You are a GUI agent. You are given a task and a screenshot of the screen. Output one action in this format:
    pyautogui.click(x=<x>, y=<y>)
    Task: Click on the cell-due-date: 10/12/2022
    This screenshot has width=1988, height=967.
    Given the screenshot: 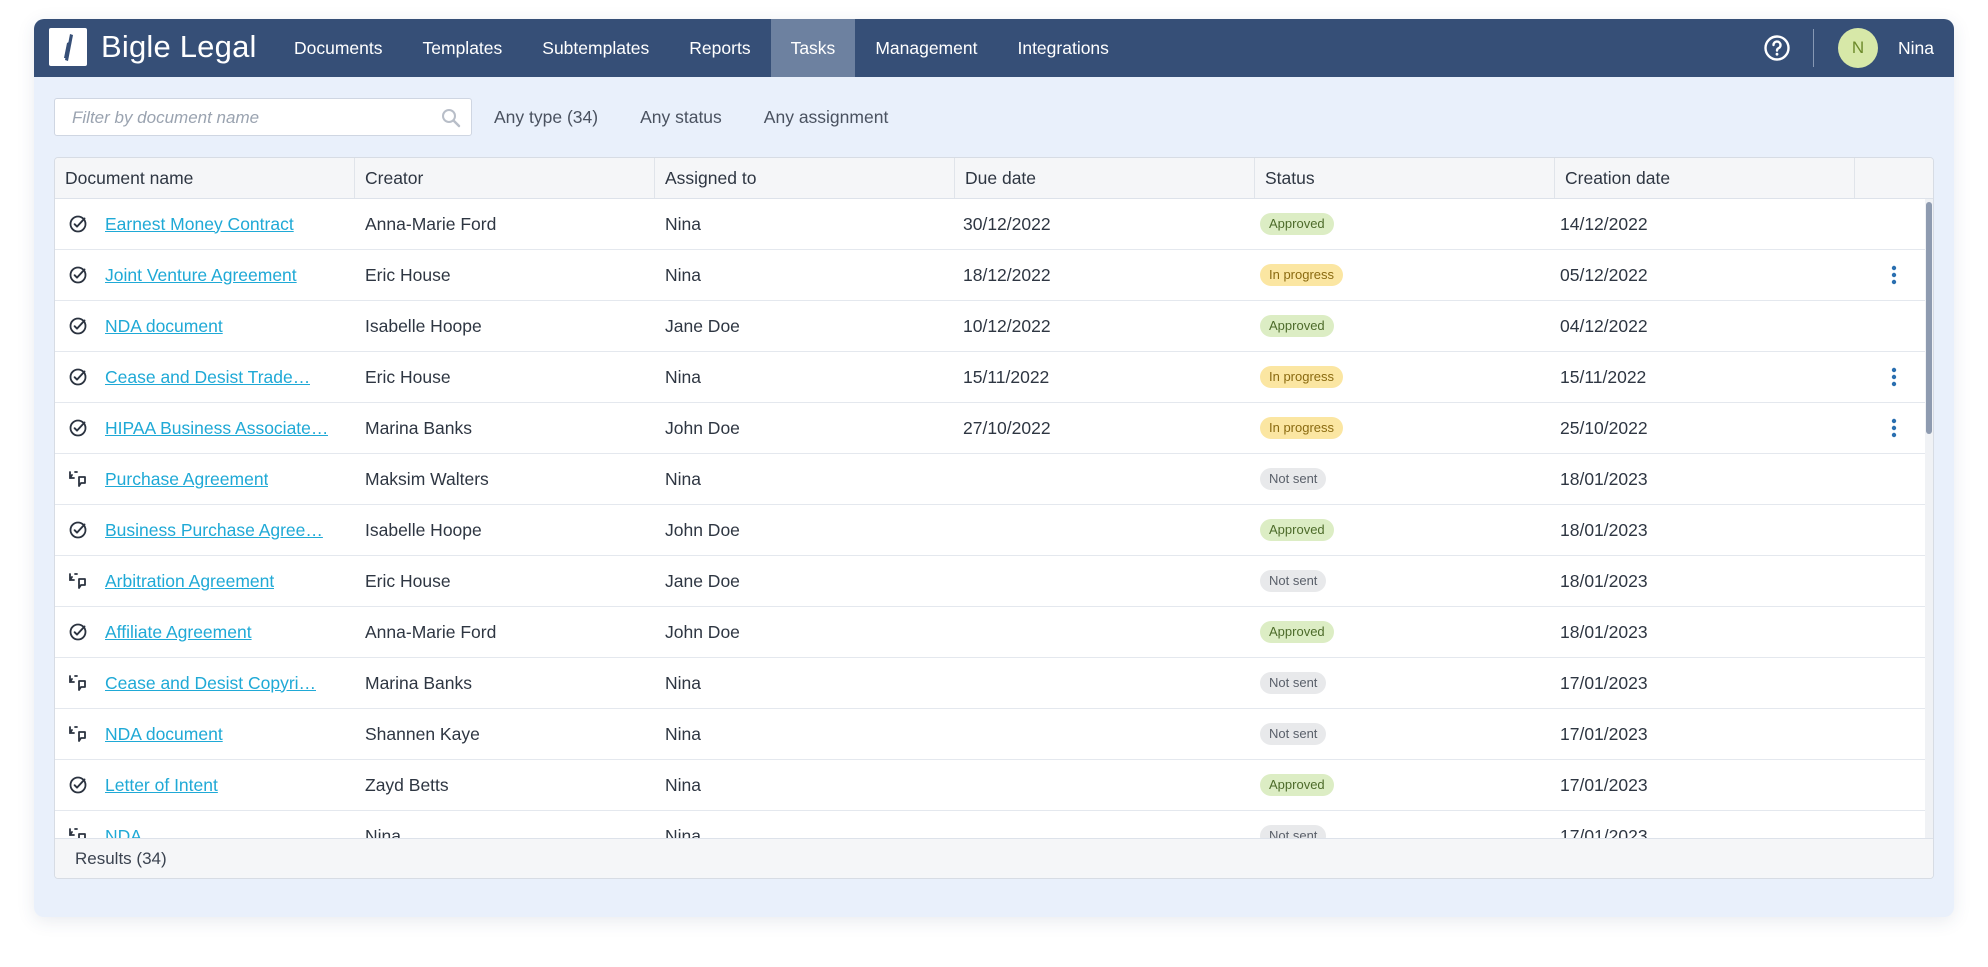 What is the action you would take?
    pyautogui.click(x=1007, y=325)
    